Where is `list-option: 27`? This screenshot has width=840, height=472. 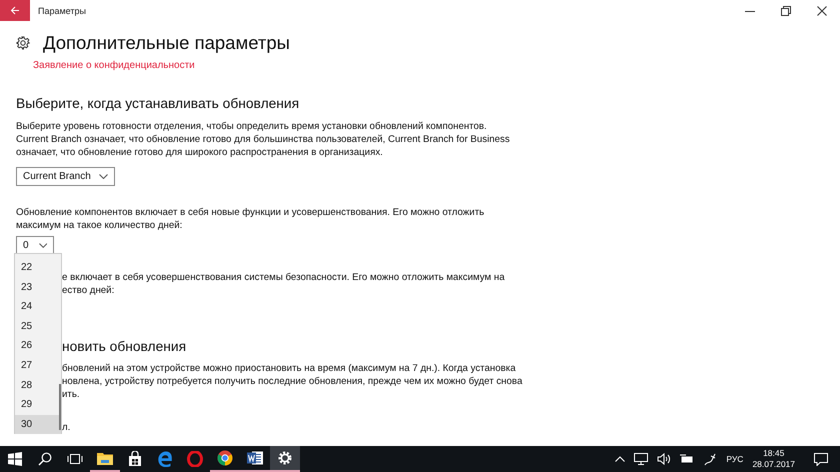 list-option: 27 is located at coordinates (38, 366).